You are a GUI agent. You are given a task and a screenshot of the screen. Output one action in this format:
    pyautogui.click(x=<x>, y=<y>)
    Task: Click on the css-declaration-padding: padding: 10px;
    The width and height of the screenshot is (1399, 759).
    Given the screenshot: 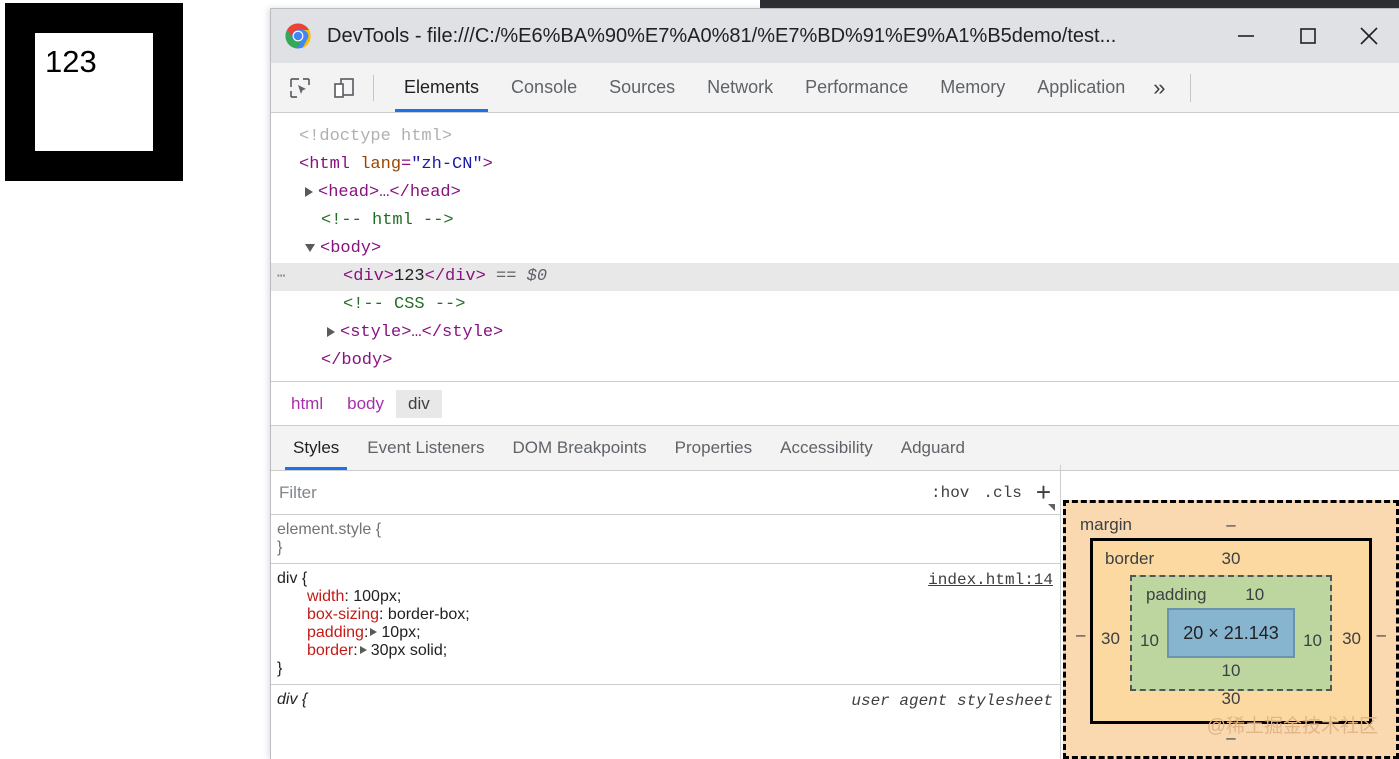 What is the action you would take?
    pyautogui.click(x=665, y=633)
    